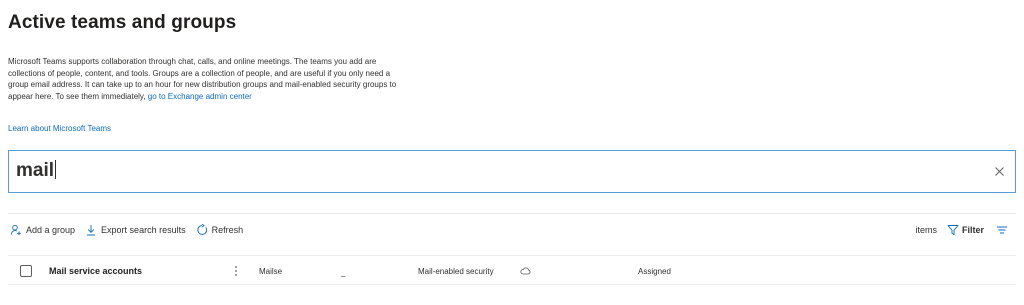 This screenshot has height=305, width=1024. I want to click on list-divider, so click(512, 255).